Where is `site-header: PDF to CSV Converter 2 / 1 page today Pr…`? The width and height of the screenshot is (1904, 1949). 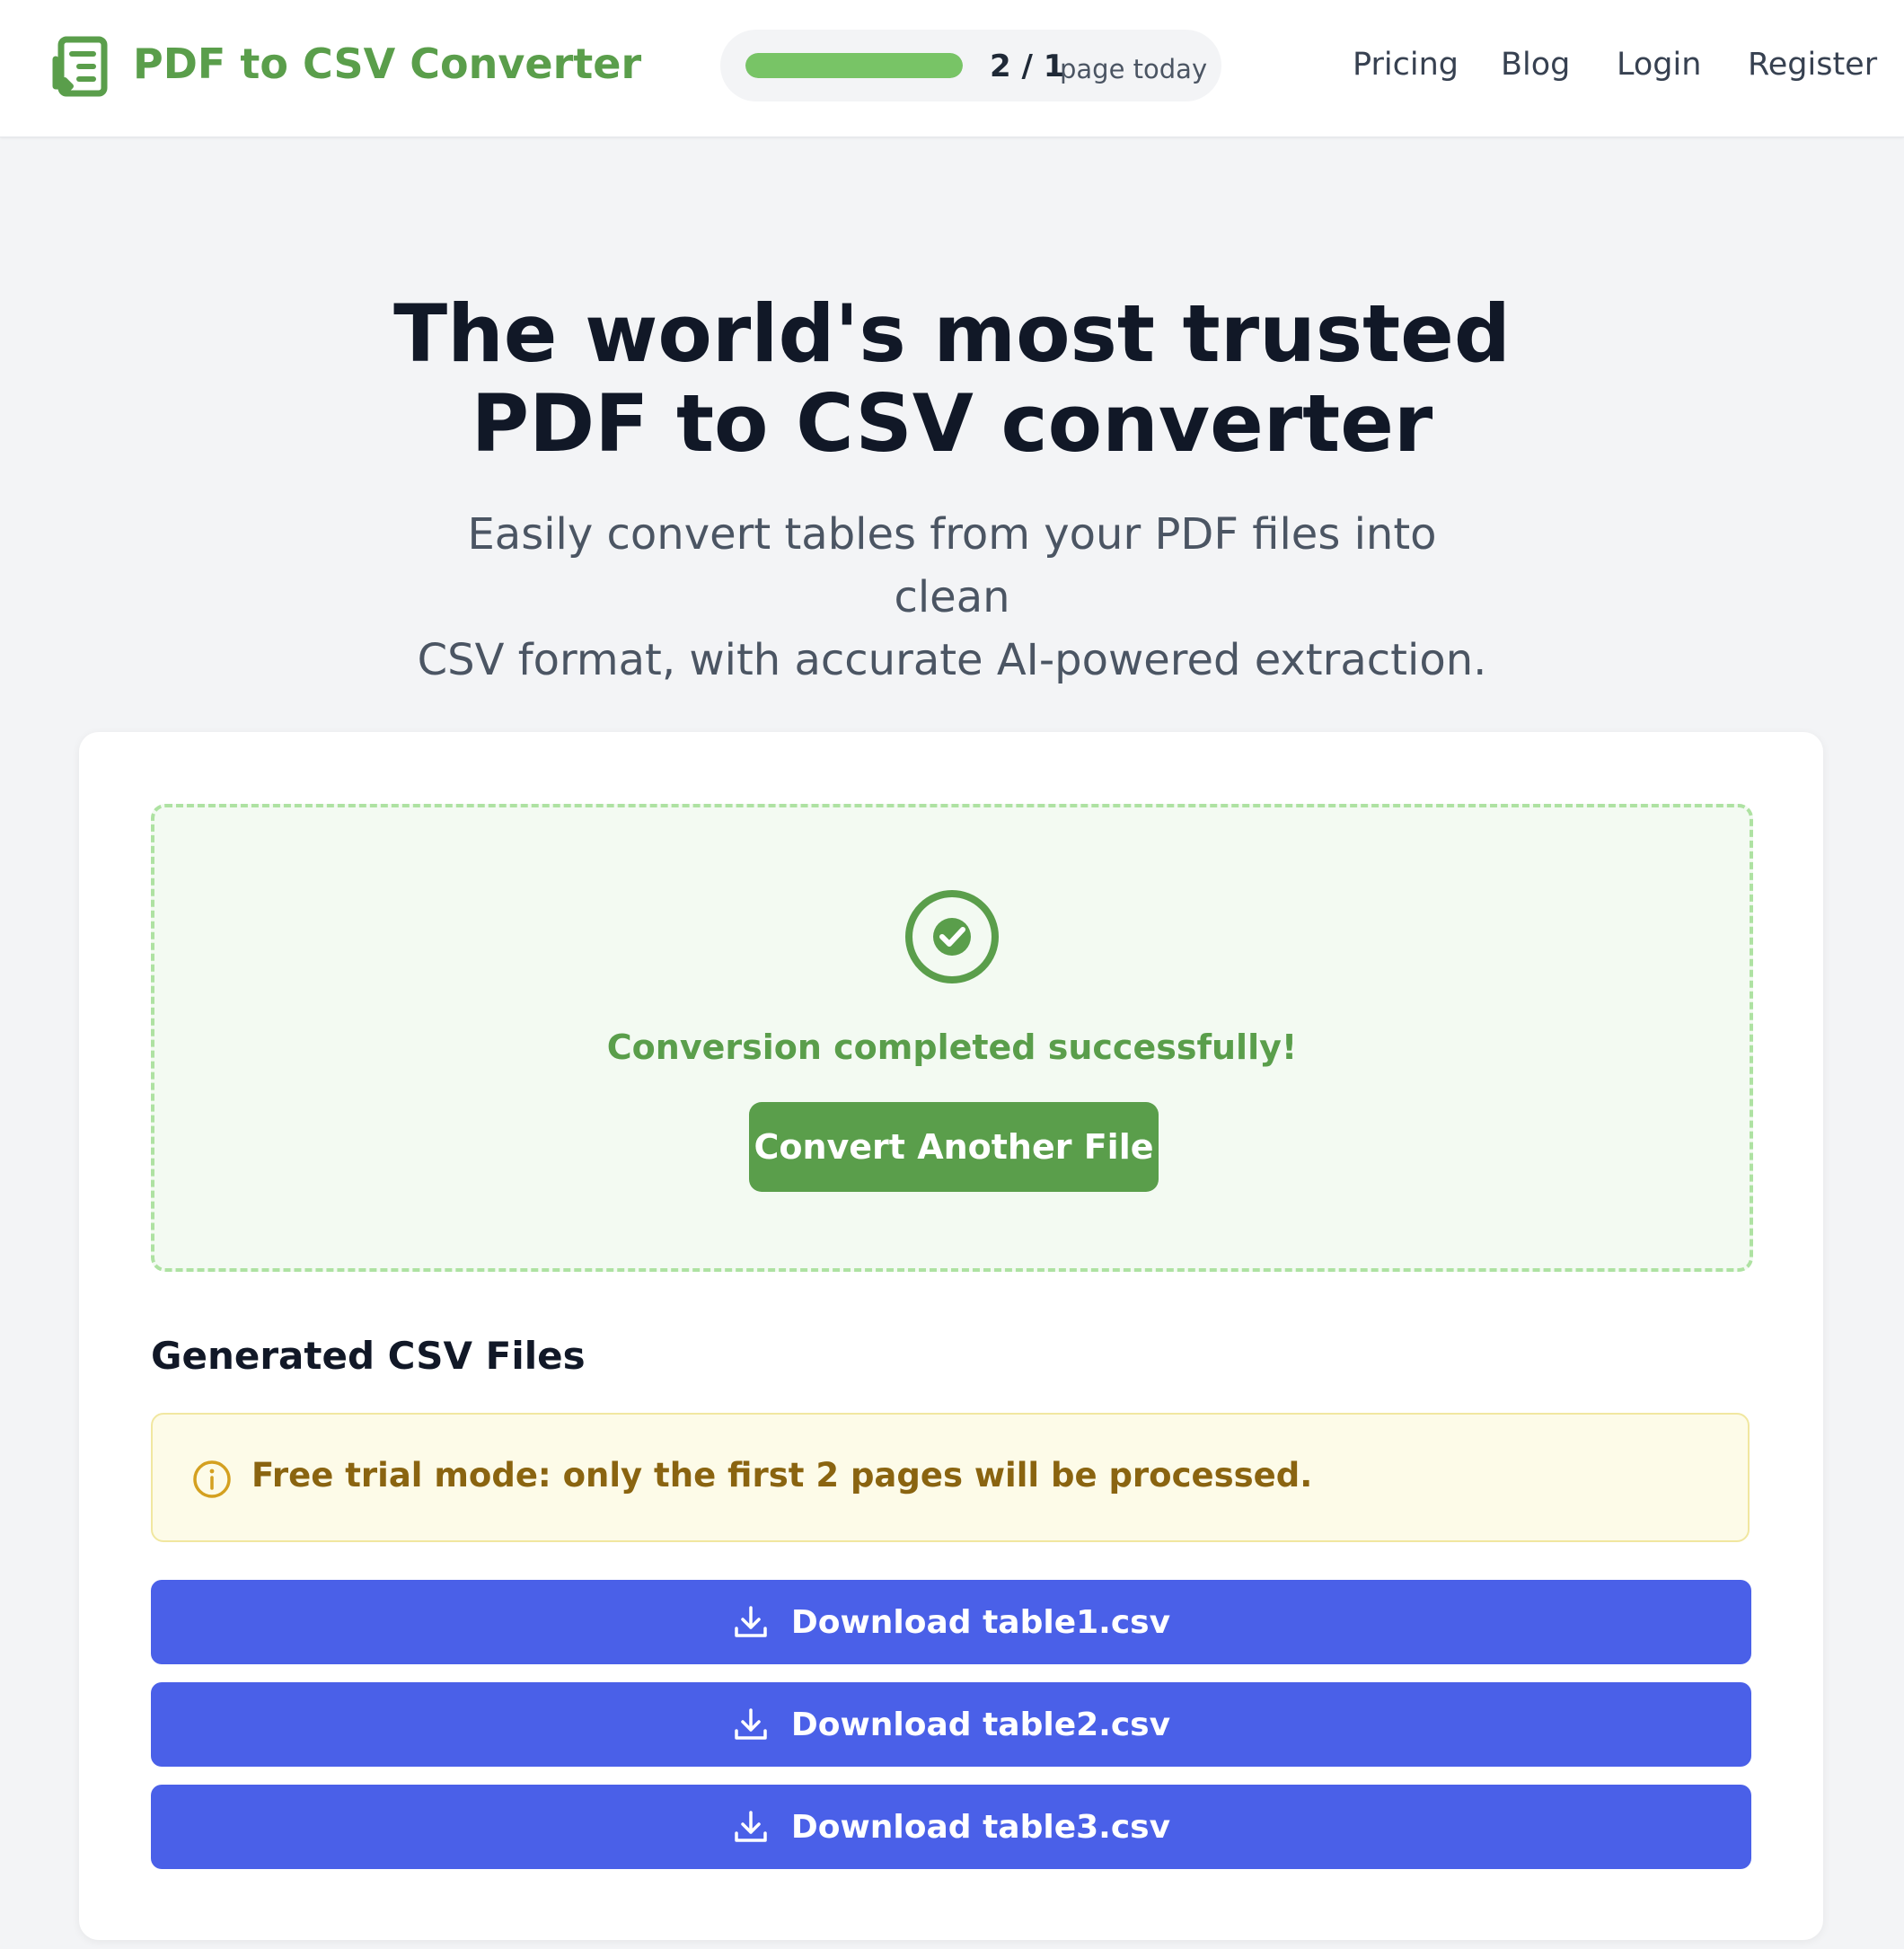
site-header: PDF to CSV Converter 2 / 1 page today Pr… is located at coordinates (952, 68).